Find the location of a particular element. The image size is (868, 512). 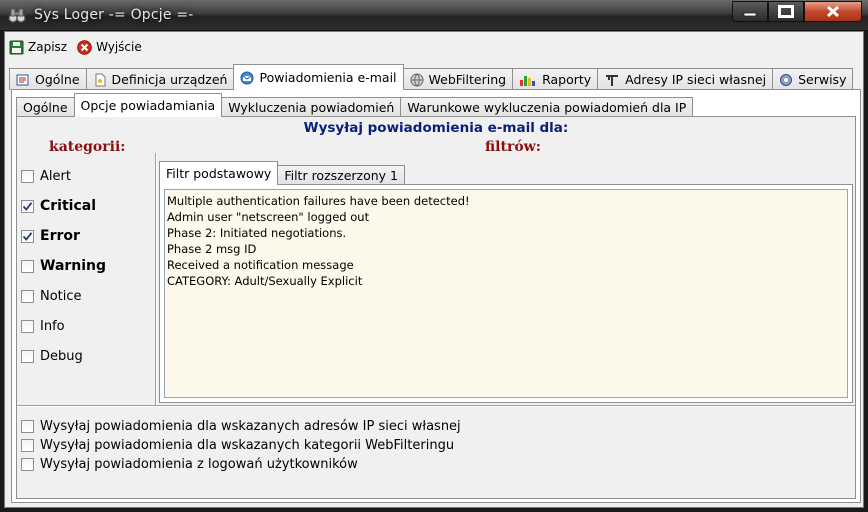

minimize-icon is located at coordinates (750, 14).